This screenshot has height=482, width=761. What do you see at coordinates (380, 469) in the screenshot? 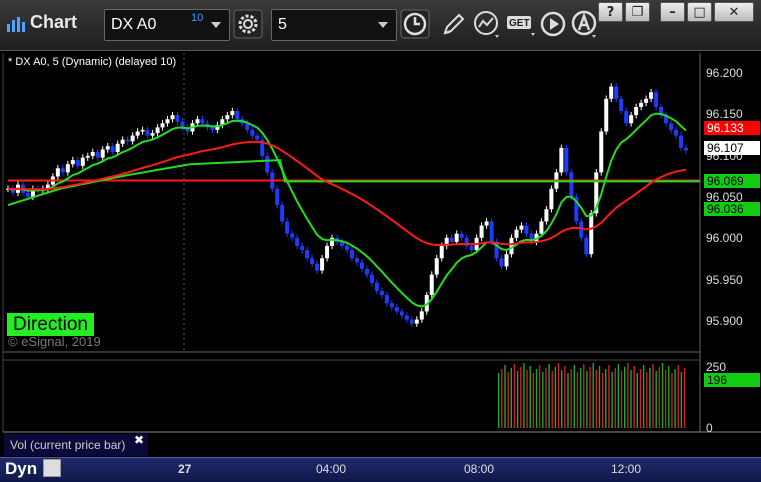
I see `time-axis-bar` at bounding box center [380, 469].